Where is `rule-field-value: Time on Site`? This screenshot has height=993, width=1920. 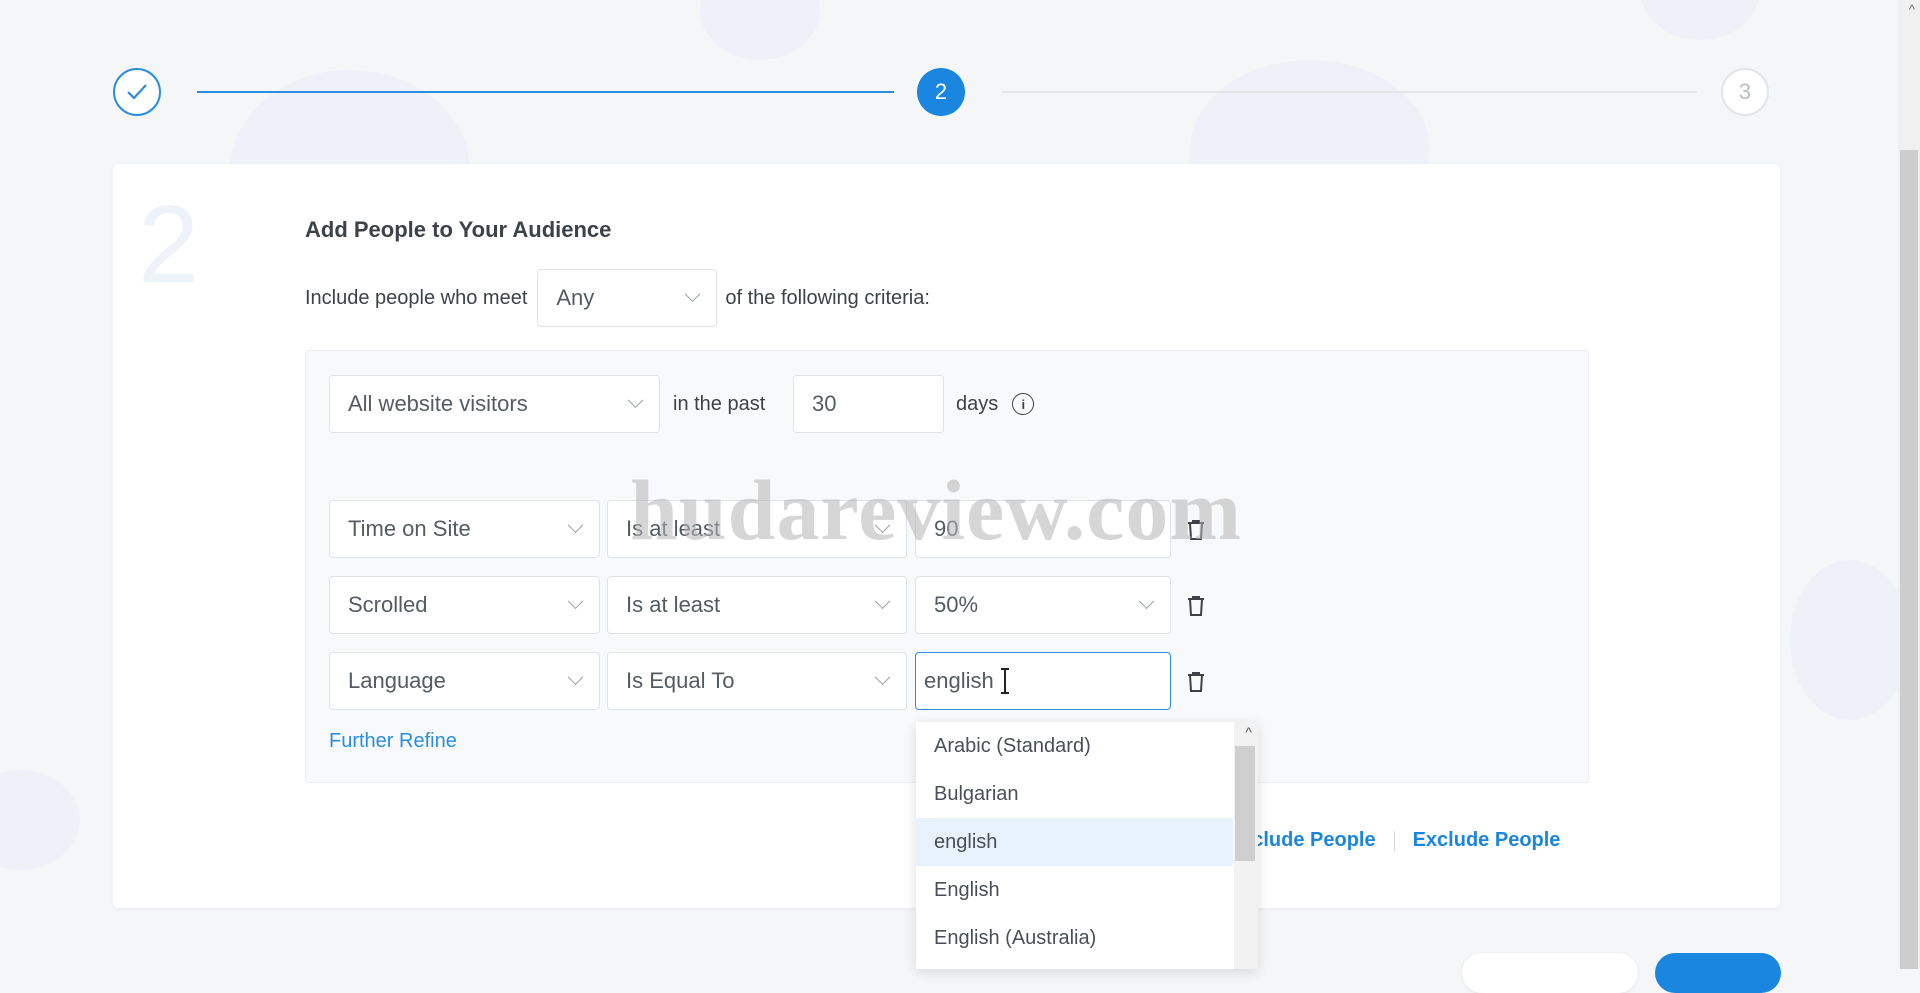 rule-field-value: Time on Site is located at coordinates (409, 528).